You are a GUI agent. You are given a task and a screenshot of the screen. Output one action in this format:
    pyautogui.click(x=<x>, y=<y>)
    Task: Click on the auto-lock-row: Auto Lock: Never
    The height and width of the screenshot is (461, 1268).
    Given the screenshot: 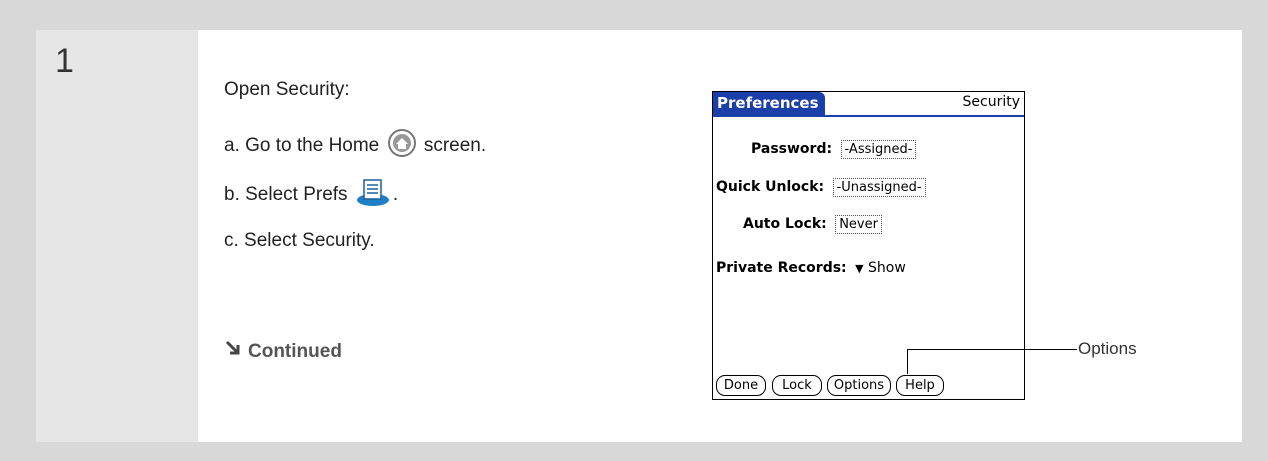 What is the action you would take?
    pyautogui.click(x=812, y=224)
    